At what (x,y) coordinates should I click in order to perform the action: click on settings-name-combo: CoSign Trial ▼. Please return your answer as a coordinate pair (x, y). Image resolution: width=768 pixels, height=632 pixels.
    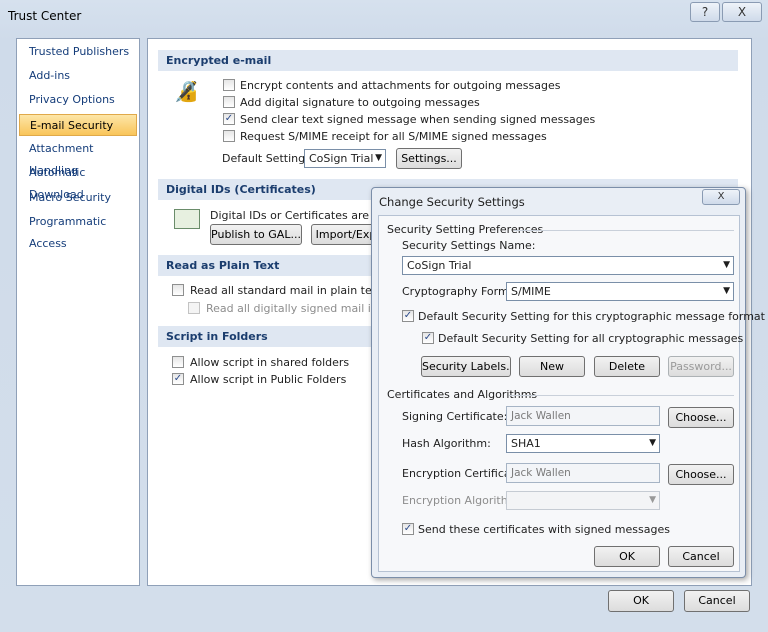
    Looking at the image, I should click on (568, 265).